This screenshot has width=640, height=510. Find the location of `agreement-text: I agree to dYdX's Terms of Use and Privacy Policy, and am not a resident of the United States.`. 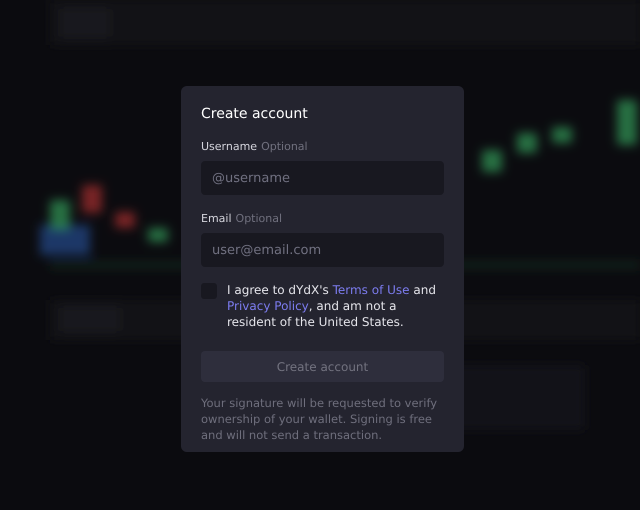

agreement-text: I agree to dYdX's Terms of Use and Privacy Policy, and am not a resident of the United States. is located at coordinates (332, 306).